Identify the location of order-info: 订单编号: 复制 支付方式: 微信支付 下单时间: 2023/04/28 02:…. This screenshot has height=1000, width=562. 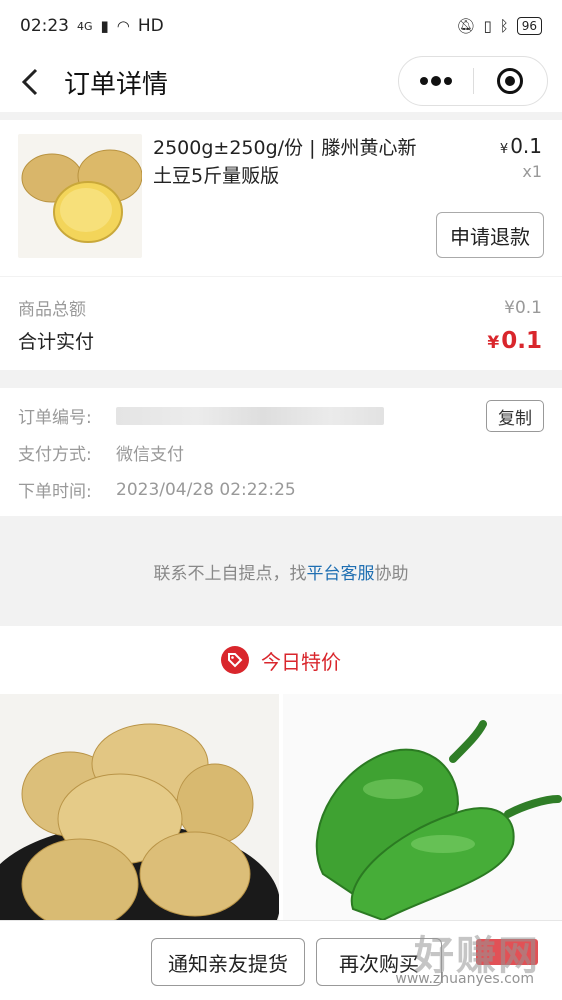
(281, 452).